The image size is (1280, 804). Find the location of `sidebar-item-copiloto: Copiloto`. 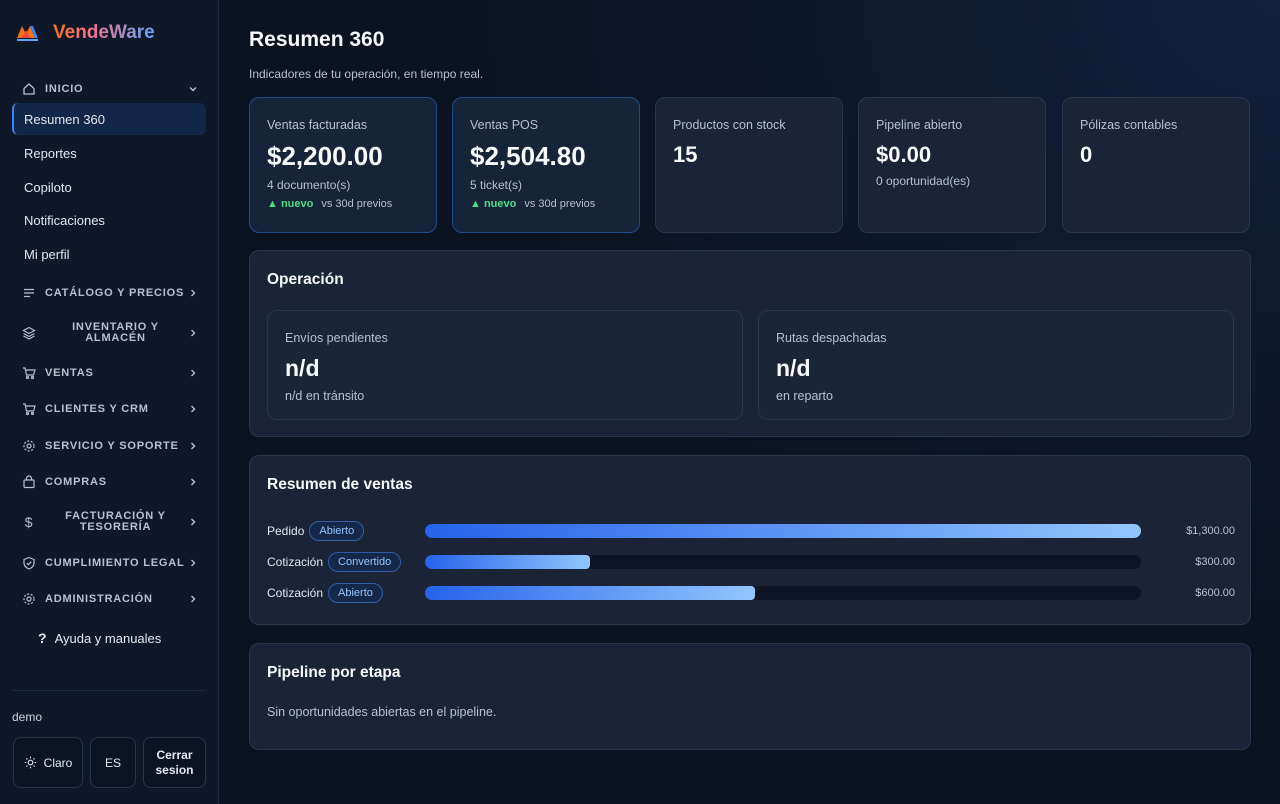

sidebar-item-copiloto: Copiloto is located at coordinates (109, 187).